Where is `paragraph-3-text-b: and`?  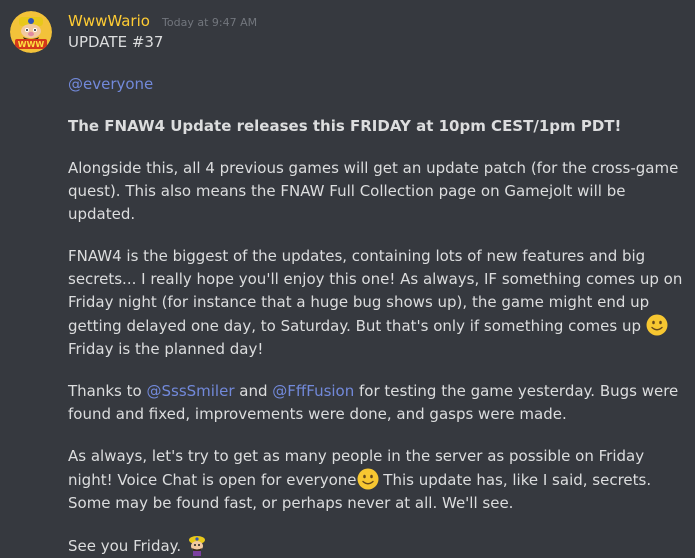
paragraph-3-text-b: and is located at coordinates (253, 391).